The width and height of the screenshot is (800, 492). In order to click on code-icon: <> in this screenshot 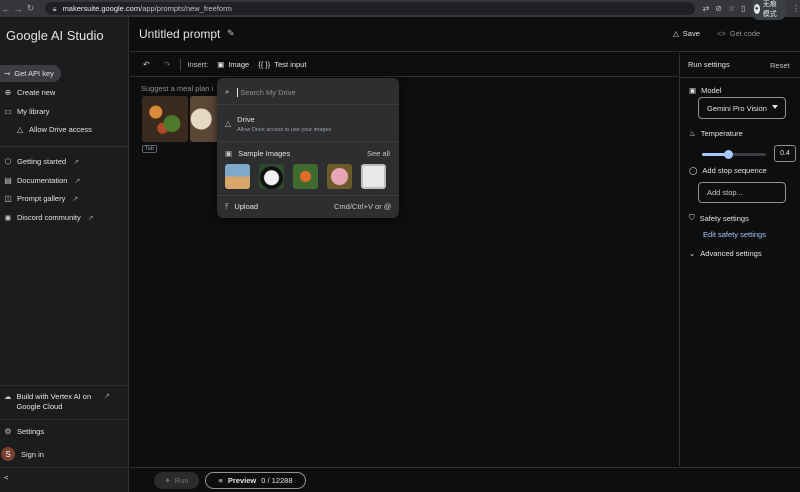, I will do `click(721, 33)`.